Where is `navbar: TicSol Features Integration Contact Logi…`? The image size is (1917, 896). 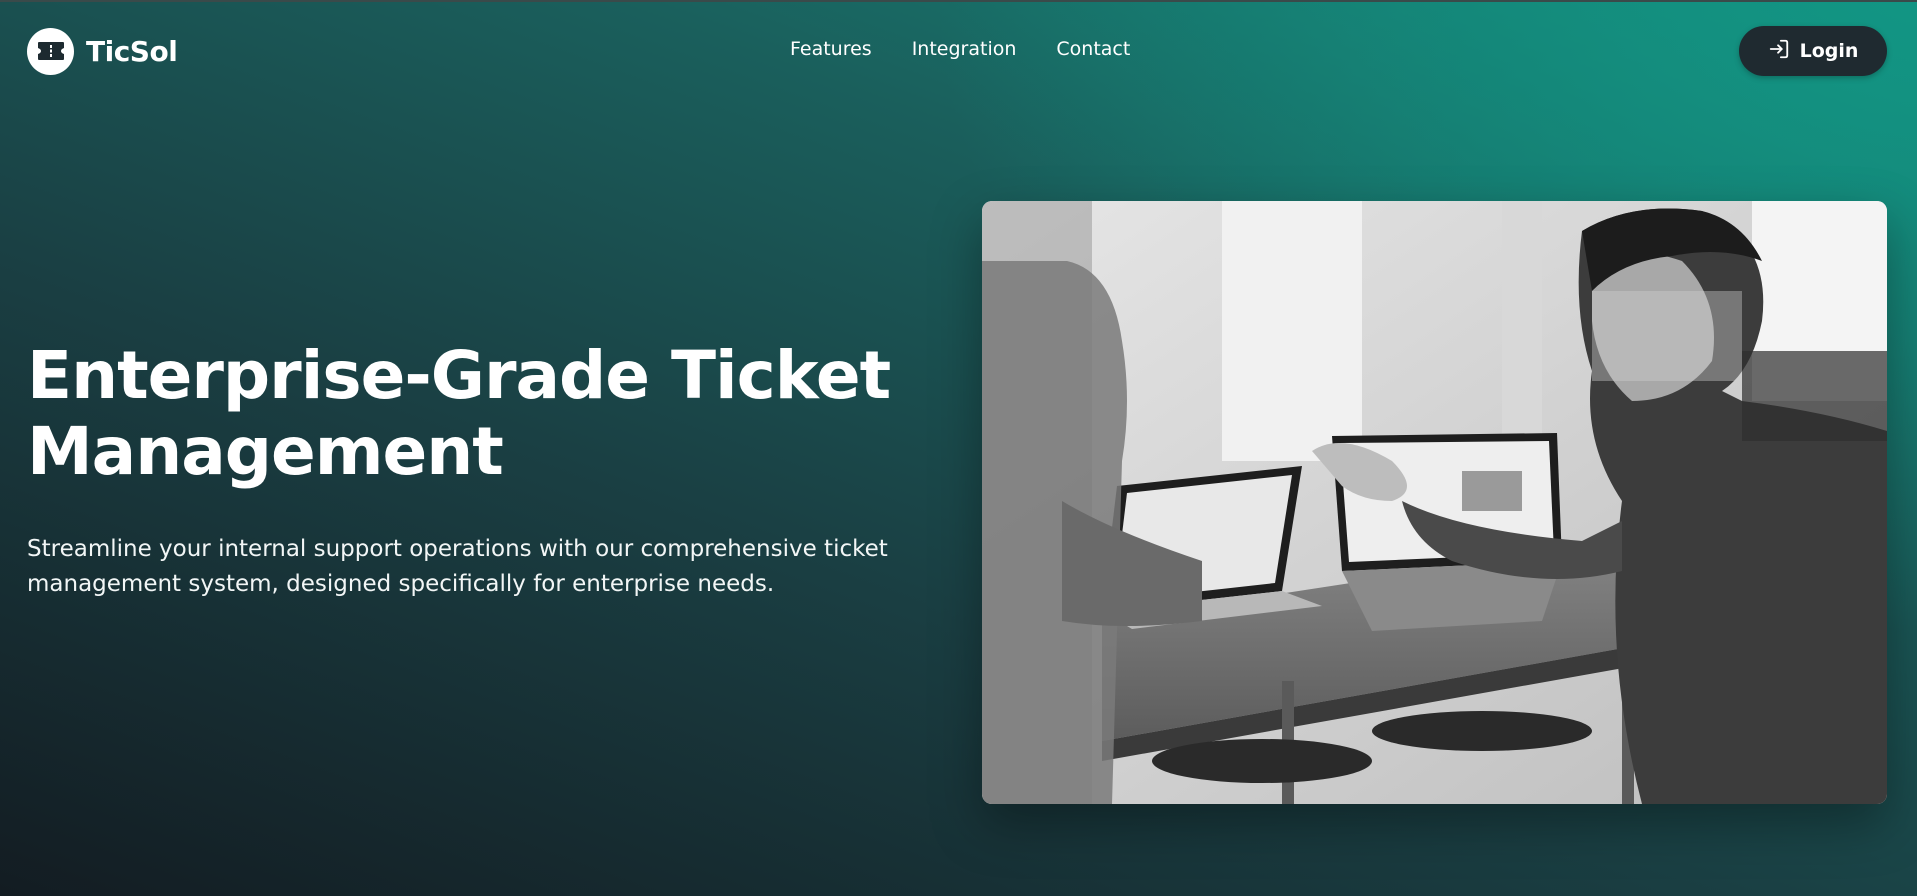
navbar: TicSol Features Integration Contact Logi… is located at coordinates (958, 51).